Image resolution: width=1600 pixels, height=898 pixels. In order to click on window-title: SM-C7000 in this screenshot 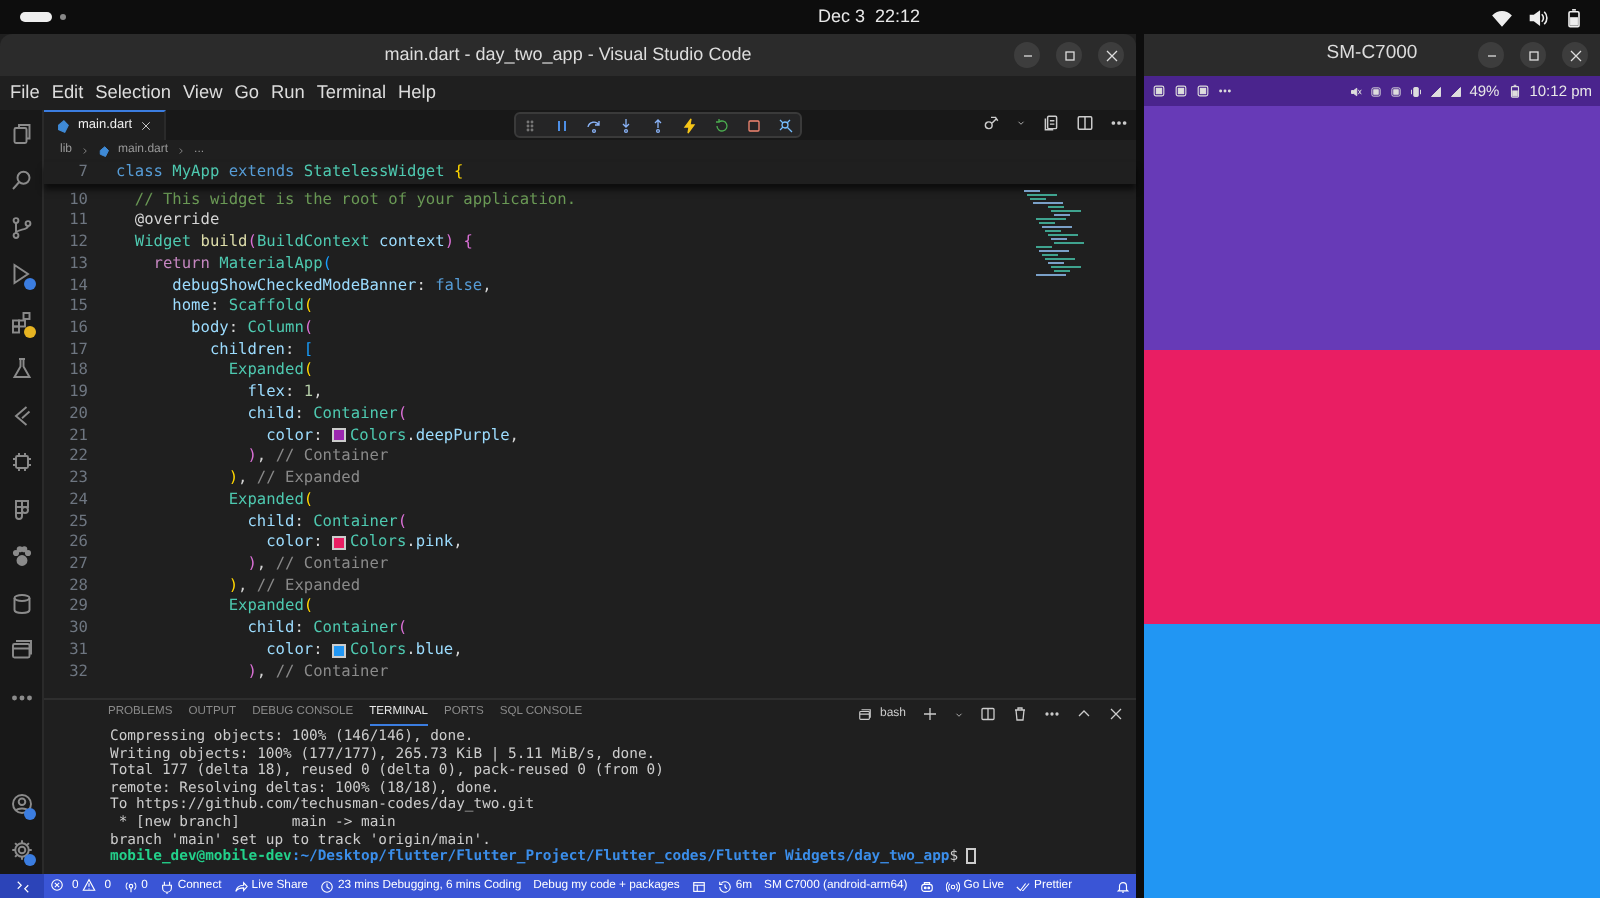, I will do `click(1372, 54)`.